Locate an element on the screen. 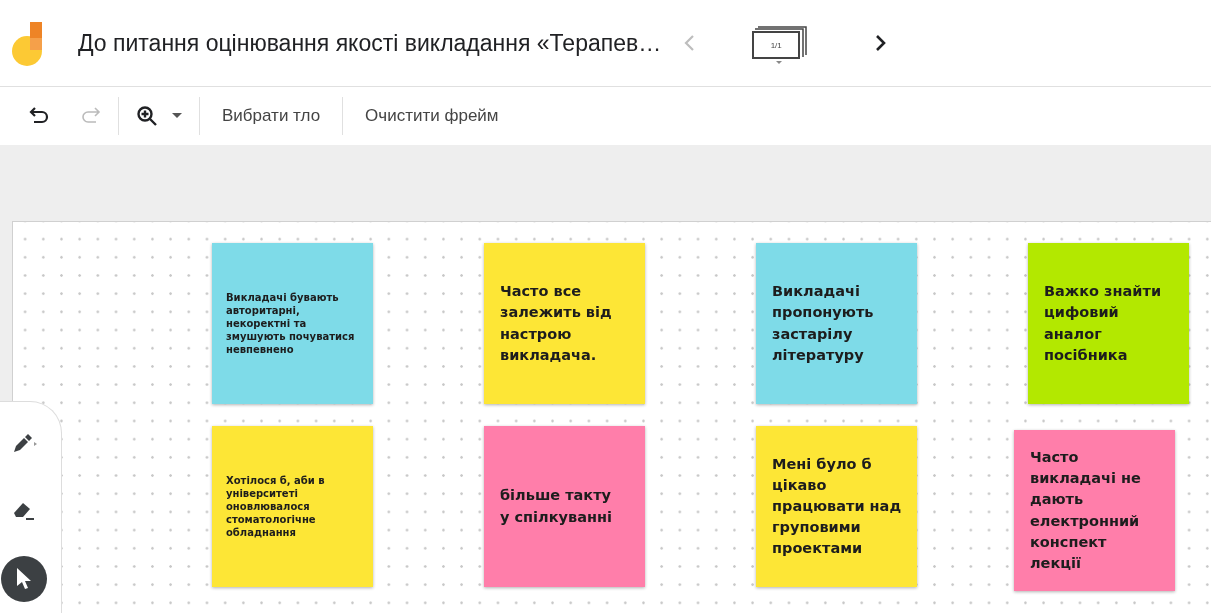 The image size is (1211, 613). sticky-note: Викладачі бувають авторитарні, некоректні та змушують почуватися невпевнено is located at coordinates (292, 323).